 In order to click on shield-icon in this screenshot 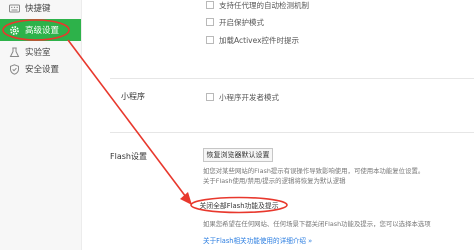, I will do `click(14, 69)`.